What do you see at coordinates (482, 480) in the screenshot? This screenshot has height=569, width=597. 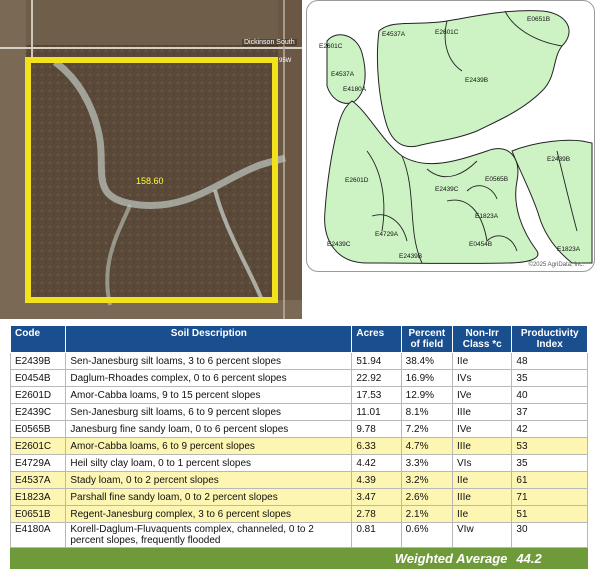 I see `cell-class: IIe` at bounding box center [482, 480].